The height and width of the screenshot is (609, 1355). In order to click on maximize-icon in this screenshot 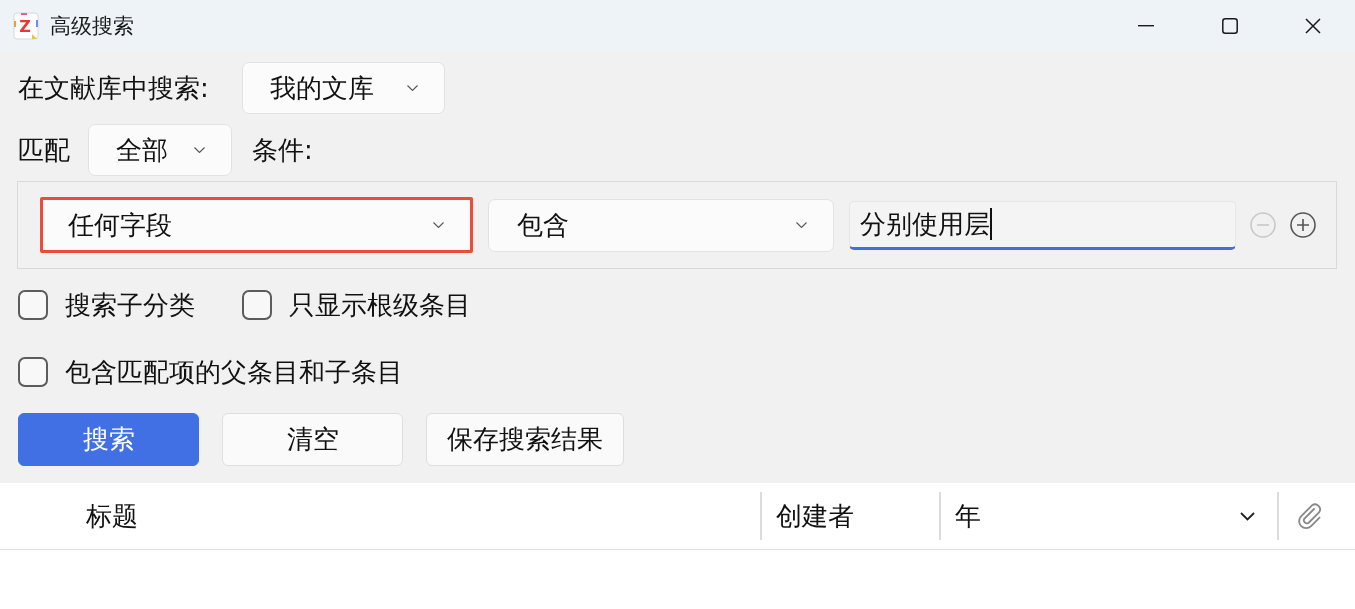, I will do `click(1229, 26)`.